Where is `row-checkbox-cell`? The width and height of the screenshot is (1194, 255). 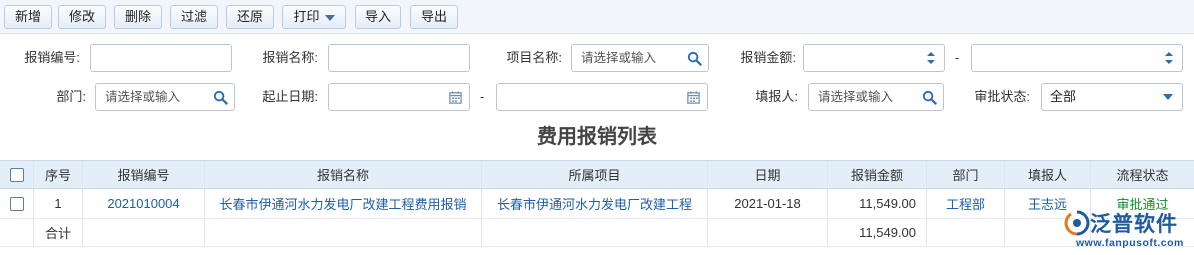 row-checkbox-cell is located at coordinates (17, 203).